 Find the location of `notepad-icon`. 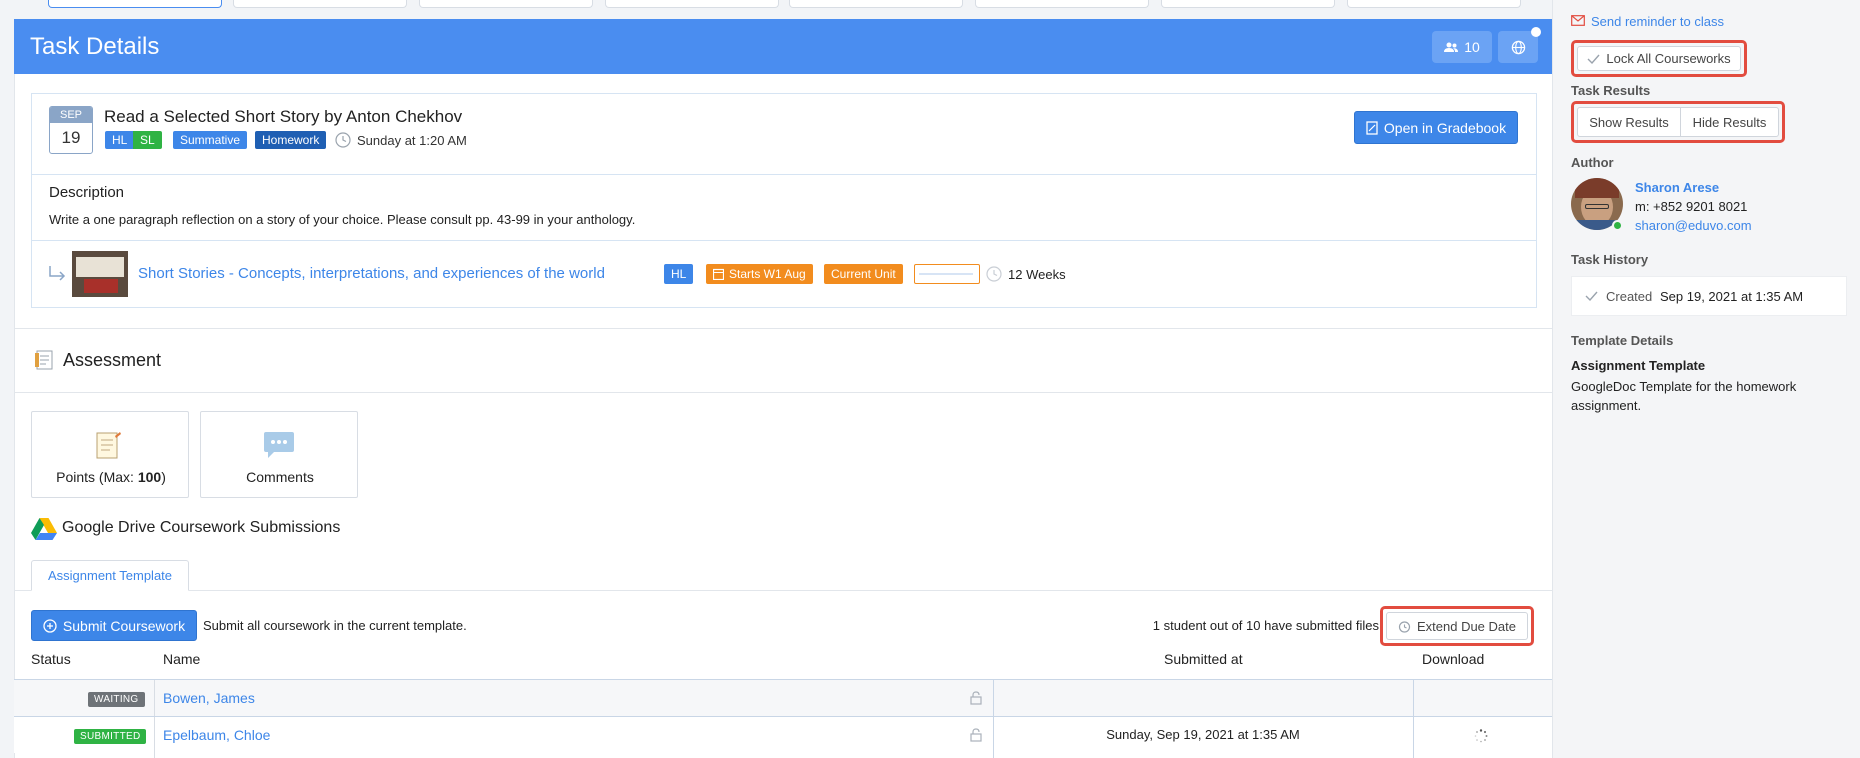

notepad-icon is located at coordinates (108, 445).